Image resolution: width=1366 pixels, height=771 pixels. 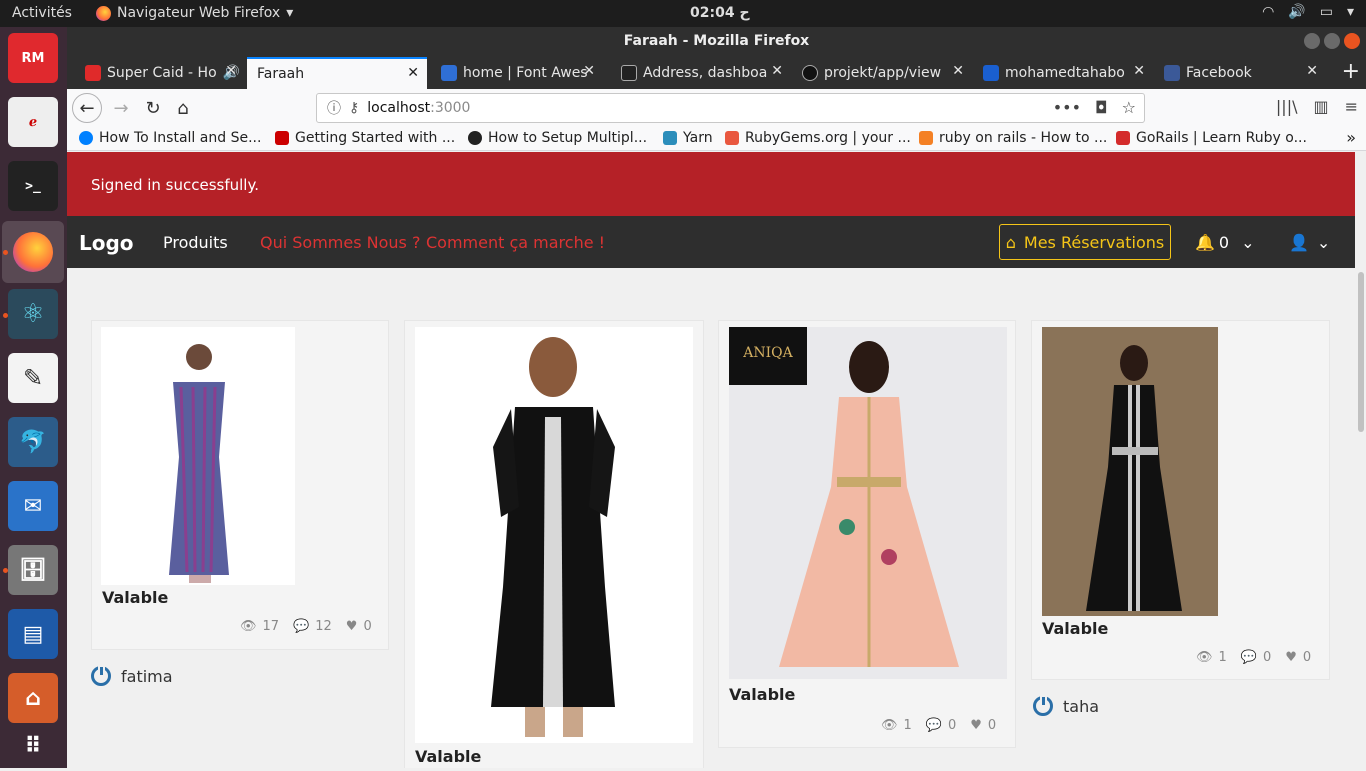 What do you see at coordinates (194, 13) in the screenshot?
I see `app-menu: Navigateur Web Firefox ▾` at bounding box center [194, 13].